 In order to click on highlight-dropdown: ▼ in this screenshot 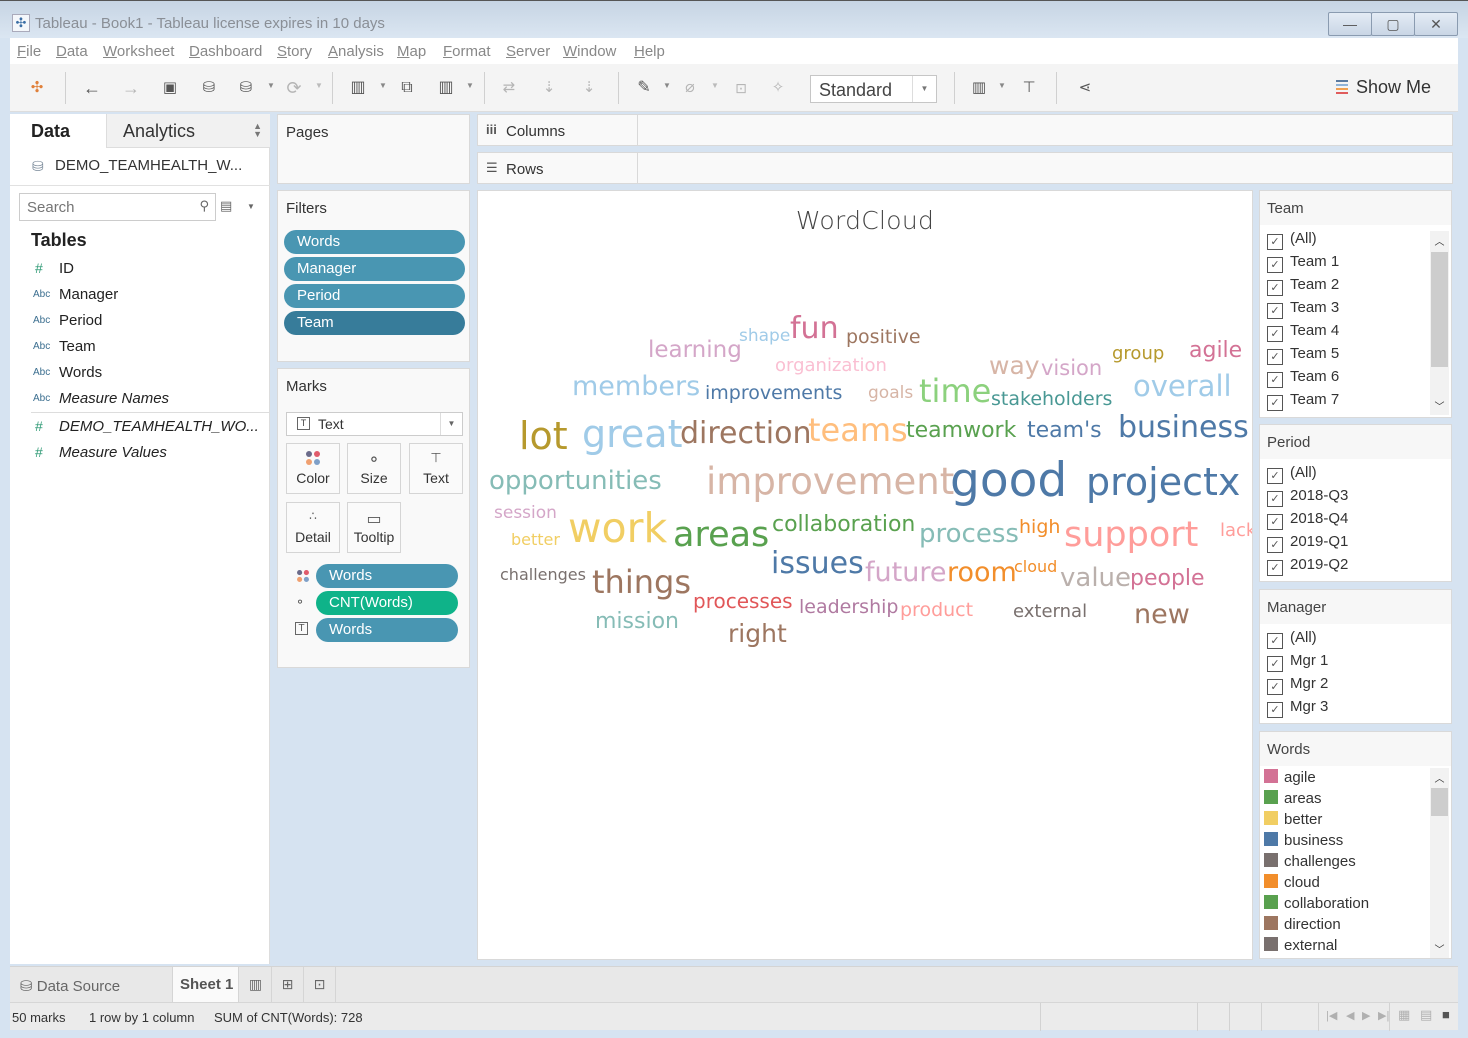, I will do `click(667, 85)`.